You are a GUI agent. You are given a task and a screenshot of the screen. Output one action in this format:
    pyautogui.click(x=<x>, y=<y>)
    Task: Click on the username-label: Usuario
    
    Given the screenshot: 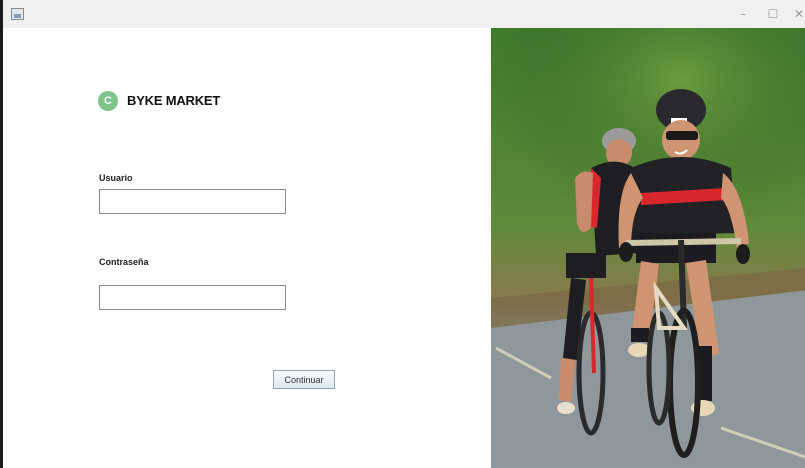 What is the action you would take?
    pyautogui.click(x=116, y=178)
    